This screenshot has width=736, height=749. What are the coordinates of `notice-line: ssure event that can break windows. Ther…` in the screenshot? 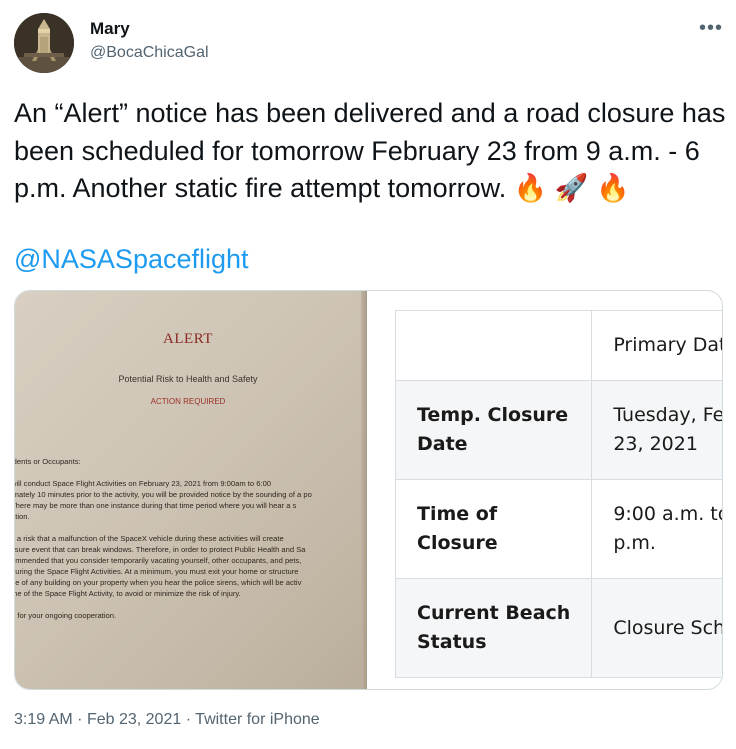 It's located at (160, 549).